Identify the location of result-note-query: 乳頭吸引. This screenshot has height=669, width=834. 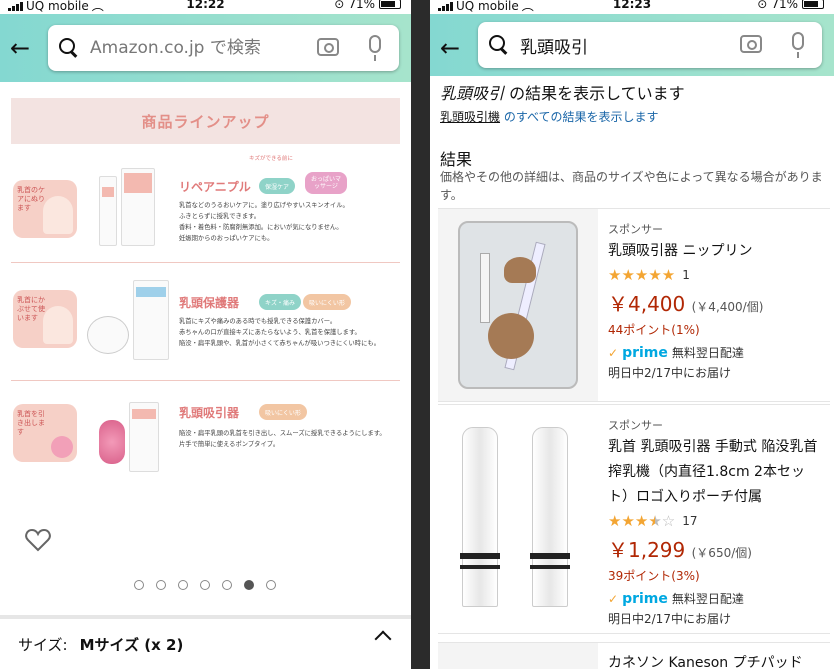
(472, 93).